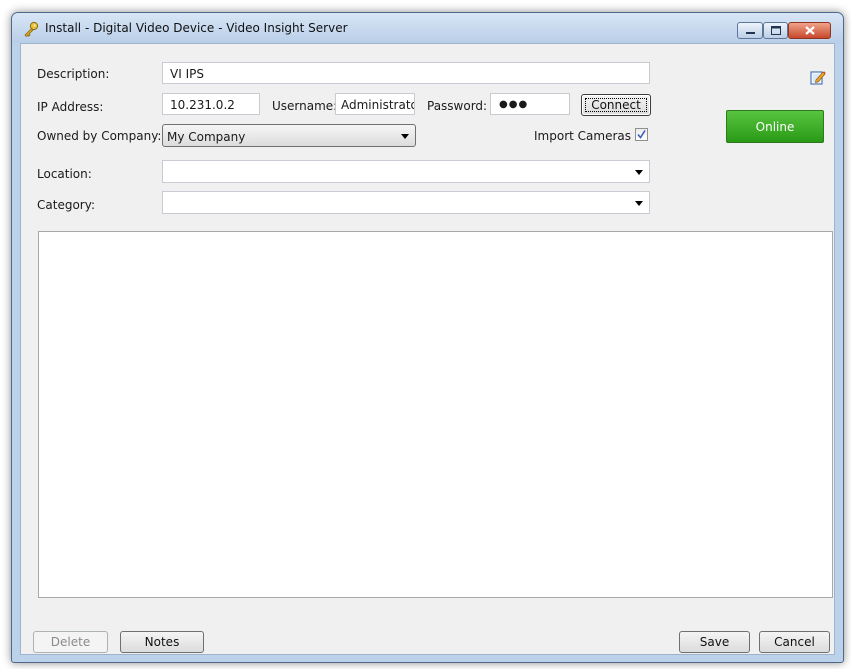 This screenshot has height=669, width=851. Describe the element at coordinates (406, 171) in the screenshot. I see `location-select` at that location.